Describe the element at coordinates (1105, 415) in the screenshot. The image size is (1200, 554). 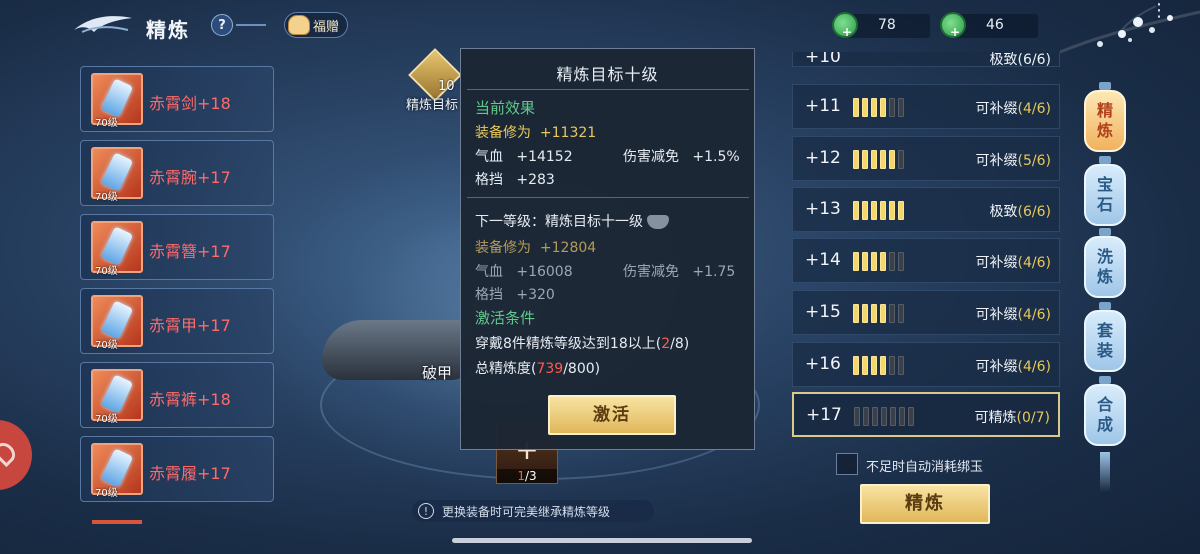
I see `tab-4: 合成` at that location.